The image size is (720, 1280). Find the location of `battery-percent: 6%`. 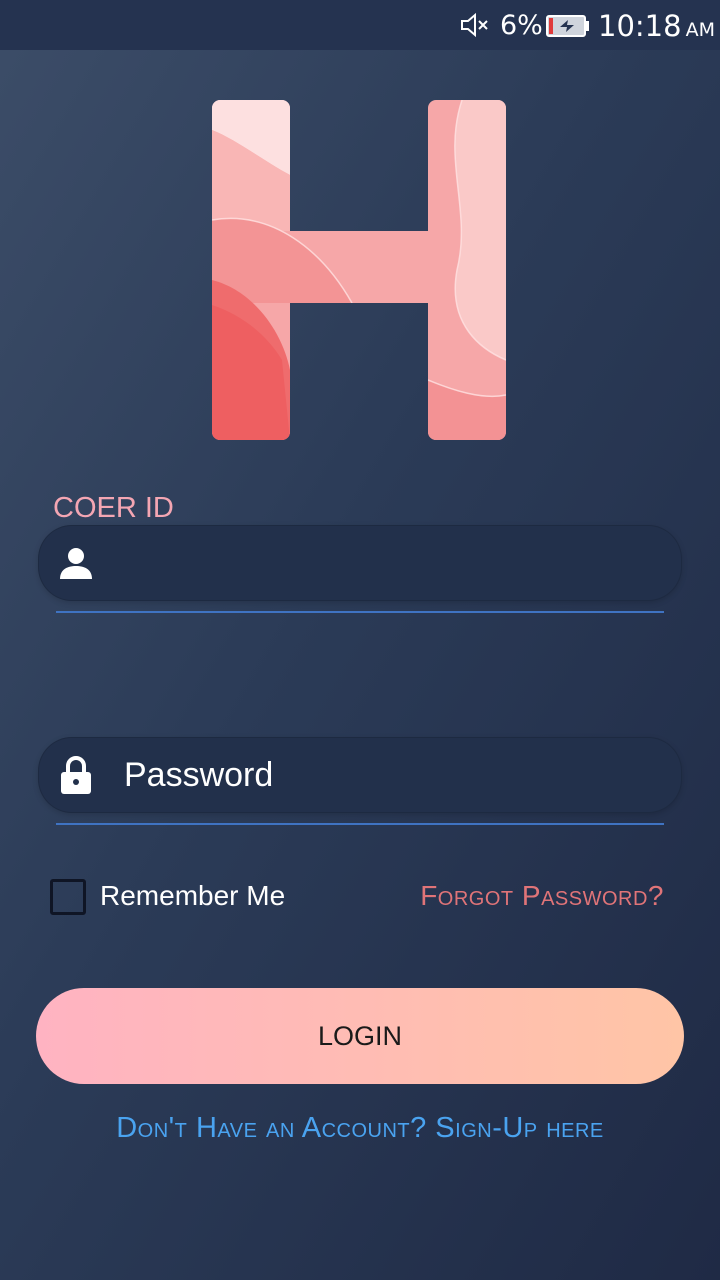

battery-percent: 6% is located at coordinates (521, 25).